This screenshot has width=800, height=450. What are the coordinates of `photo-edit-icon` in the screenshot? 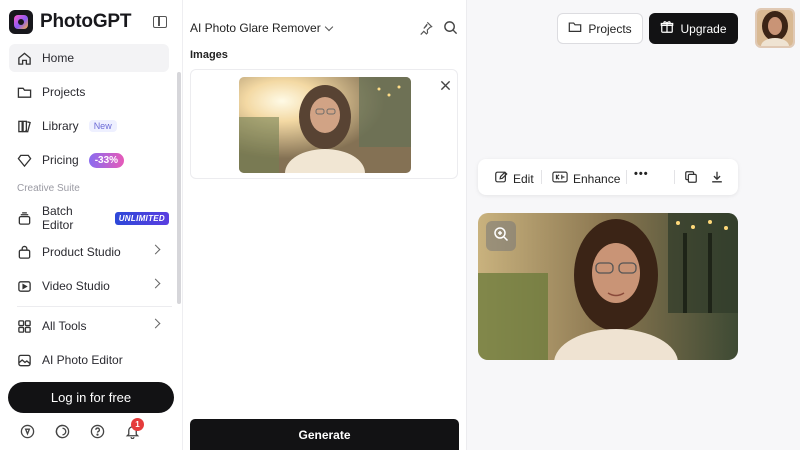 It's located at (24, 360).